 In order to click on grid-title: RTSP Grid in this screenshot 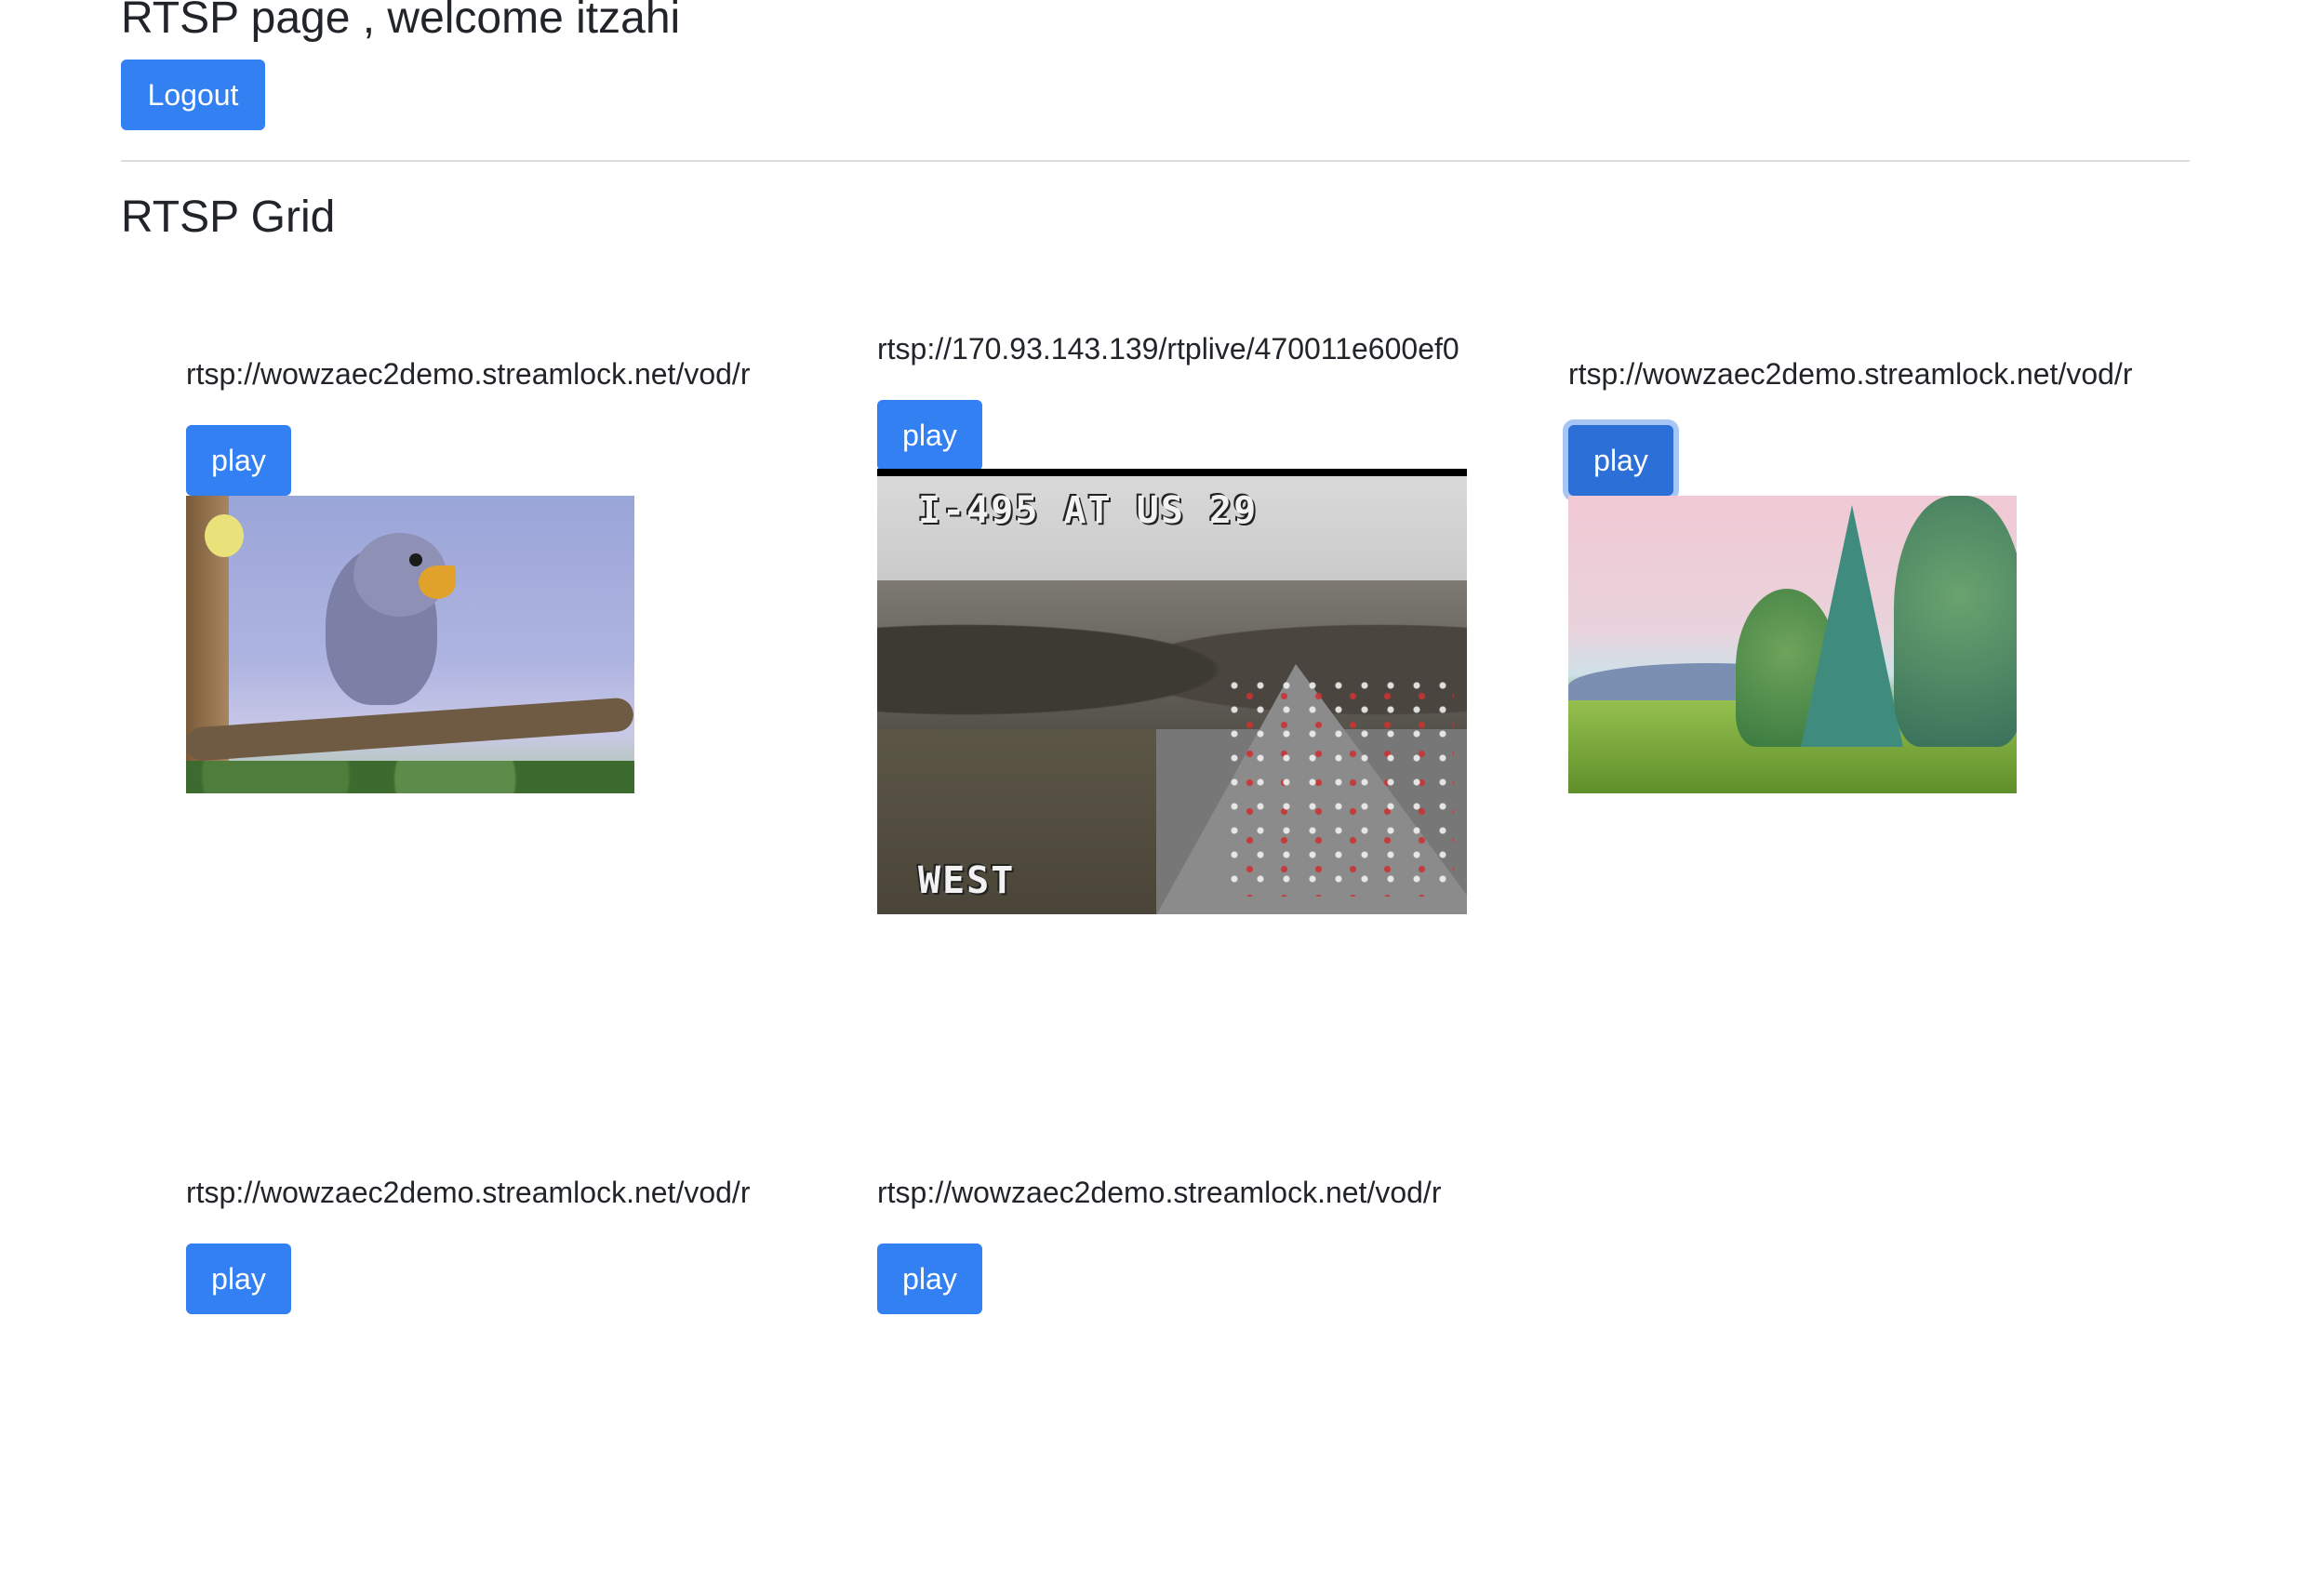, I will do `click(229, 218)`.